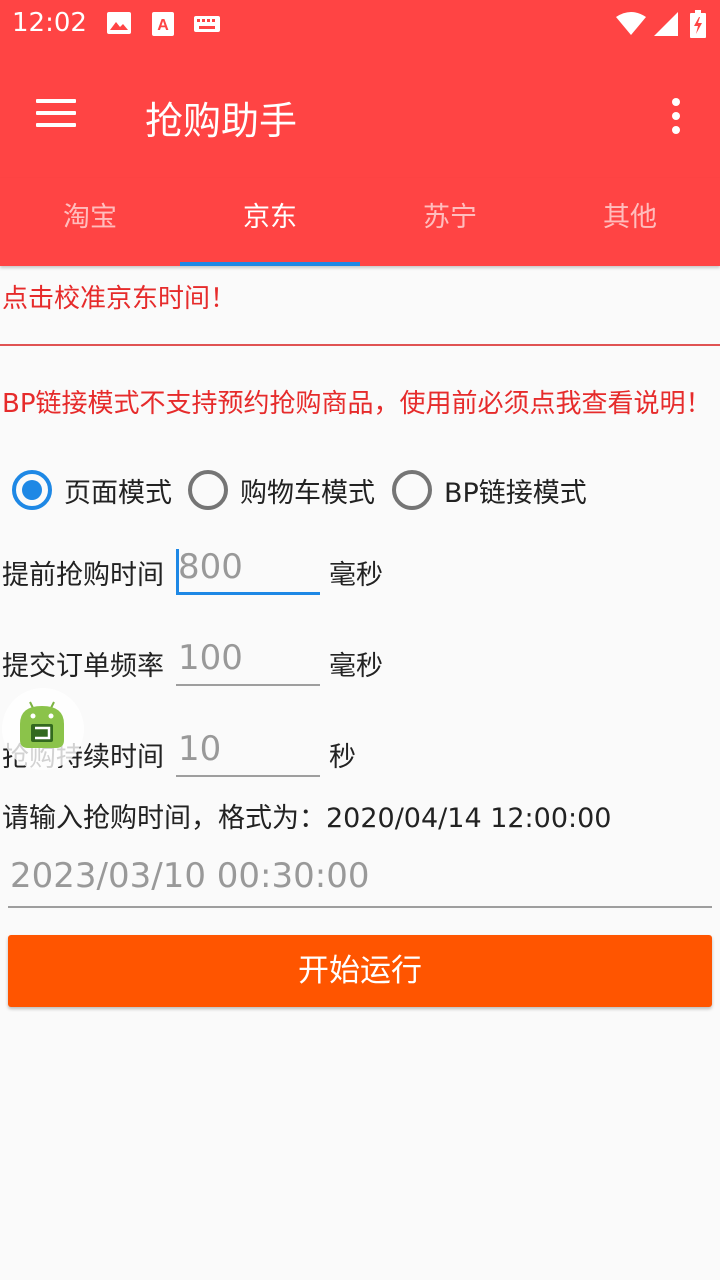 The image size is (720, 1280). Describe the element at coordinates (248, 753) in the screenshot. I see `duration-input: 10` at that location.